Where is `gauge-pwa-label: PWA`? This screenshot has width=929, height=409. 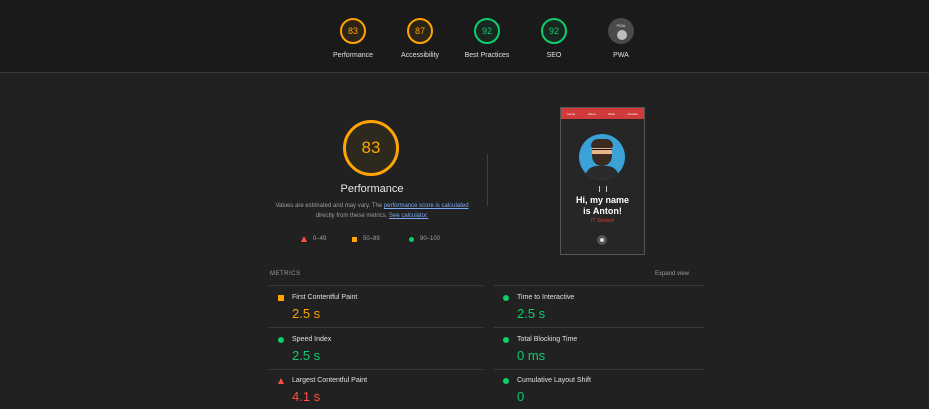
gauge-pwa-label: PWA is located at coordinates (621, 55).